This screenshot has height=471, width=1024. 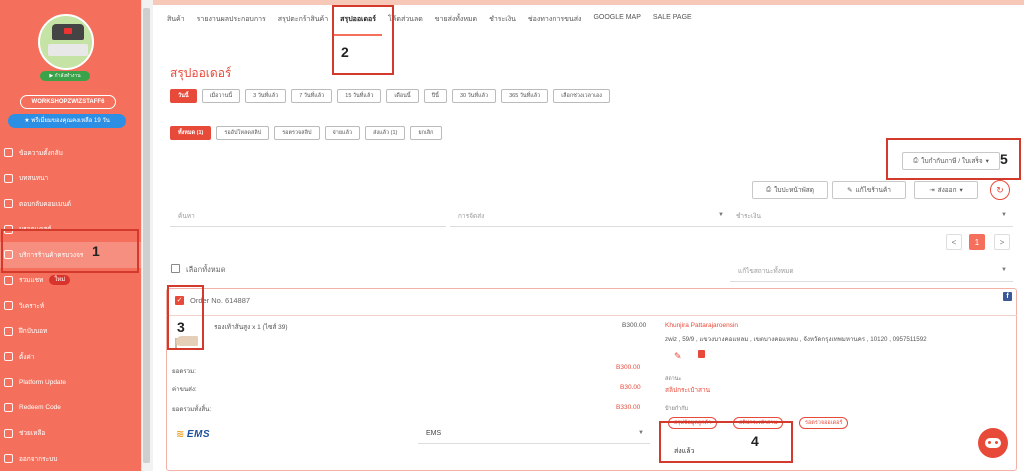 What do you see at coordinates (70, 357) in the screenshot?
I see `sidebar-item-settings: ตั้งค่า` at bounding box center [70, 357].